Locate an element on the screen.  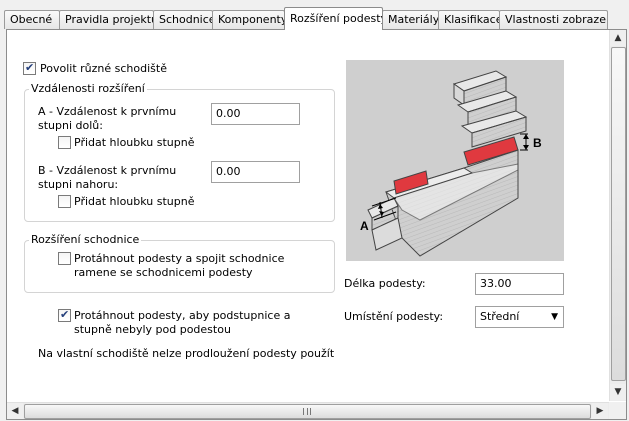
tab-materials: Materiály is located at coordinates (410, 19).